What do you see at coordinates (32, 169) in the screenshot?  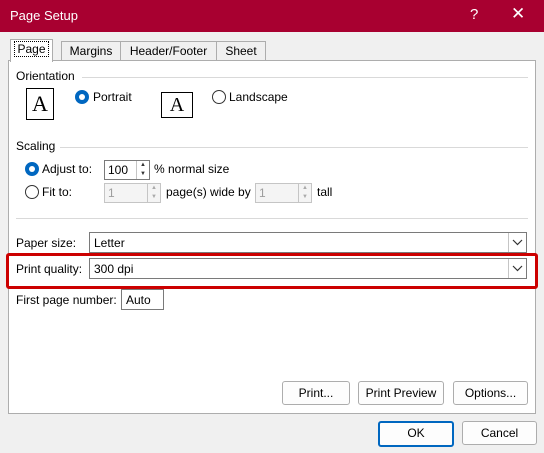 I see `adjust-to-radio` at bounding box center [32, 169].